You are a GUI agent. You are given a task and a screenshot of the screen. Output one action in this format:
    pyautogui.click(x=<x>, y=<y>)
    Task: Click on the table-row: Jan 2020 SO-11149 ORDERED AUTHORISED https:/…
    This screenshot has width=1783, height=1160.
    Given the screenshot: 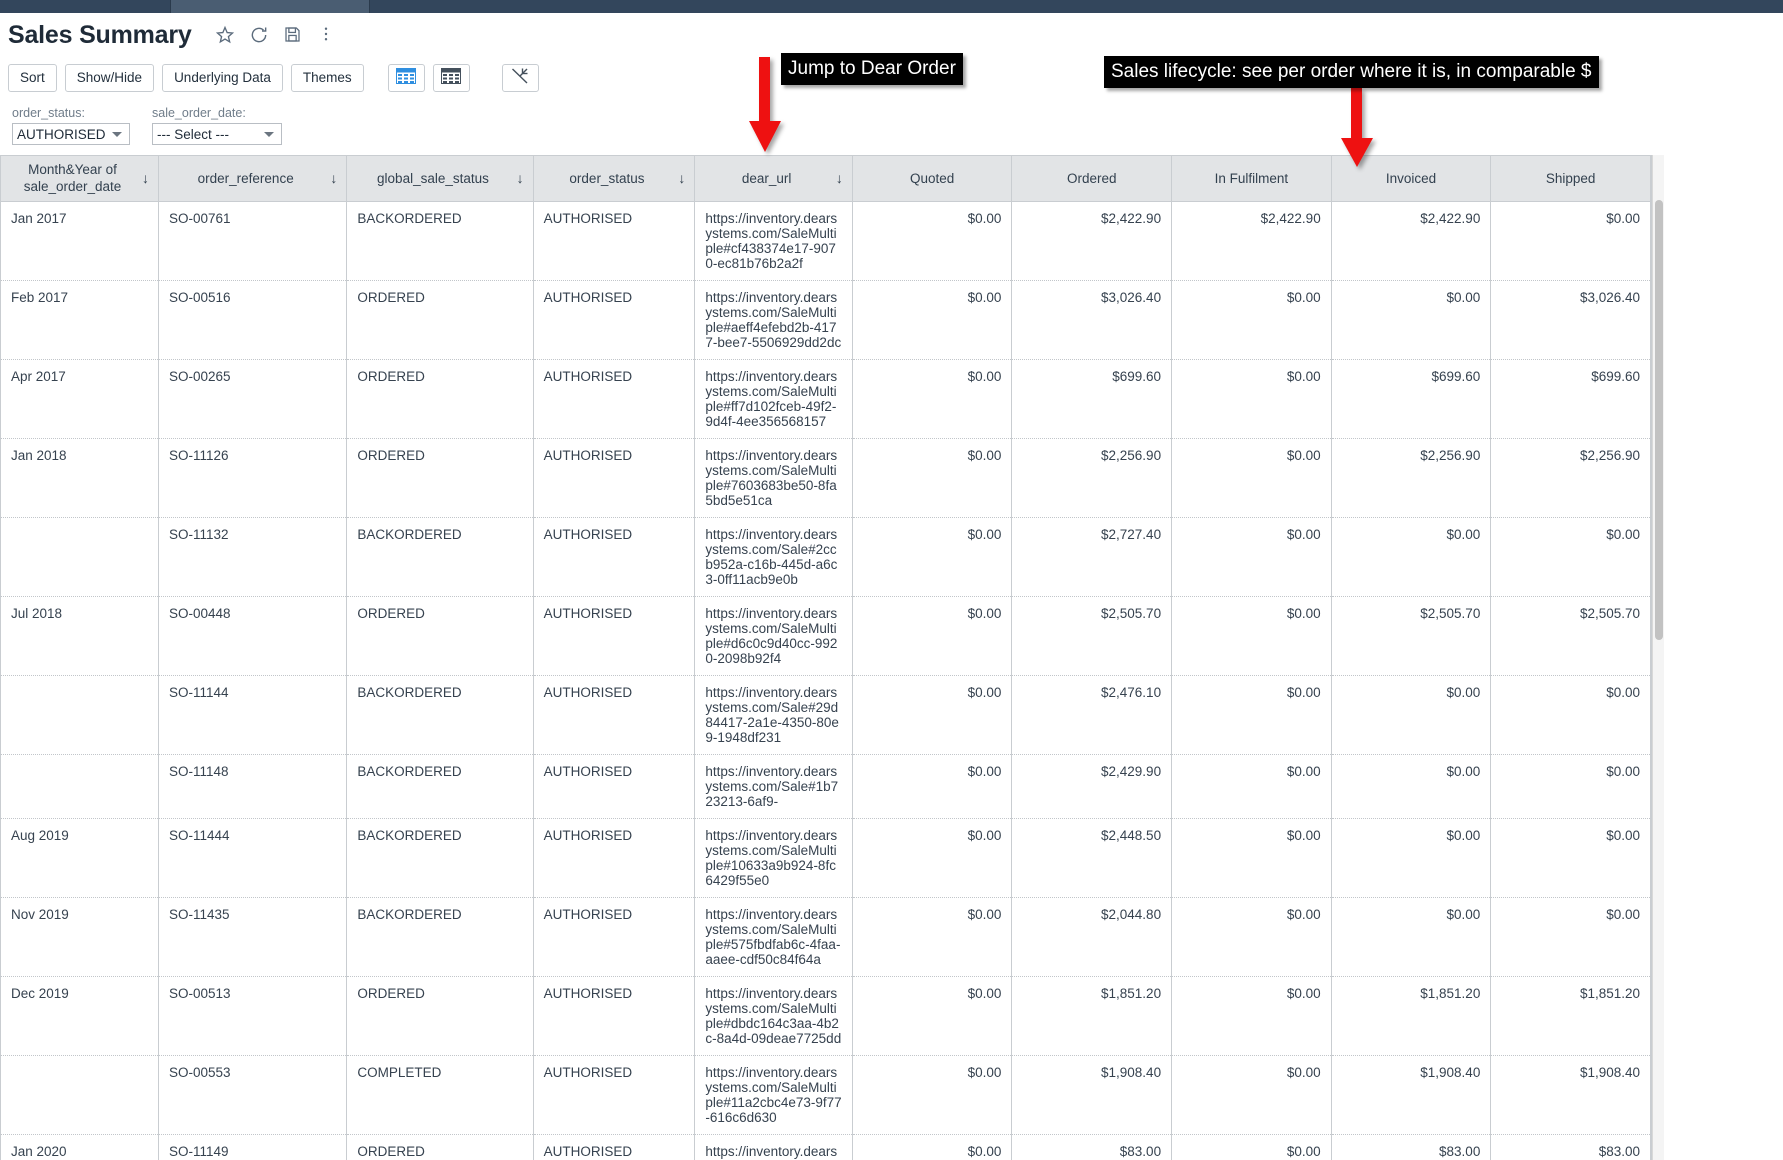 What is the action you would take?
    pyautogui.click(x=826, y=1147)
    